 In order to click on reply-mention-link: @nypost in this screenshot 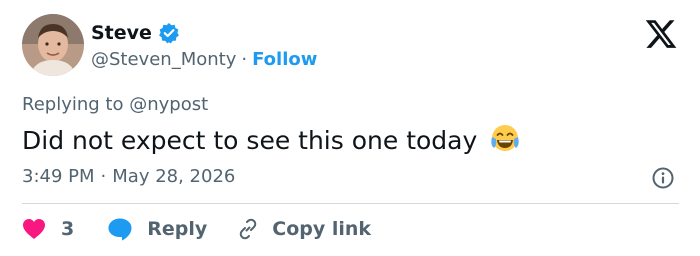, I will do `click(168, 104)`.